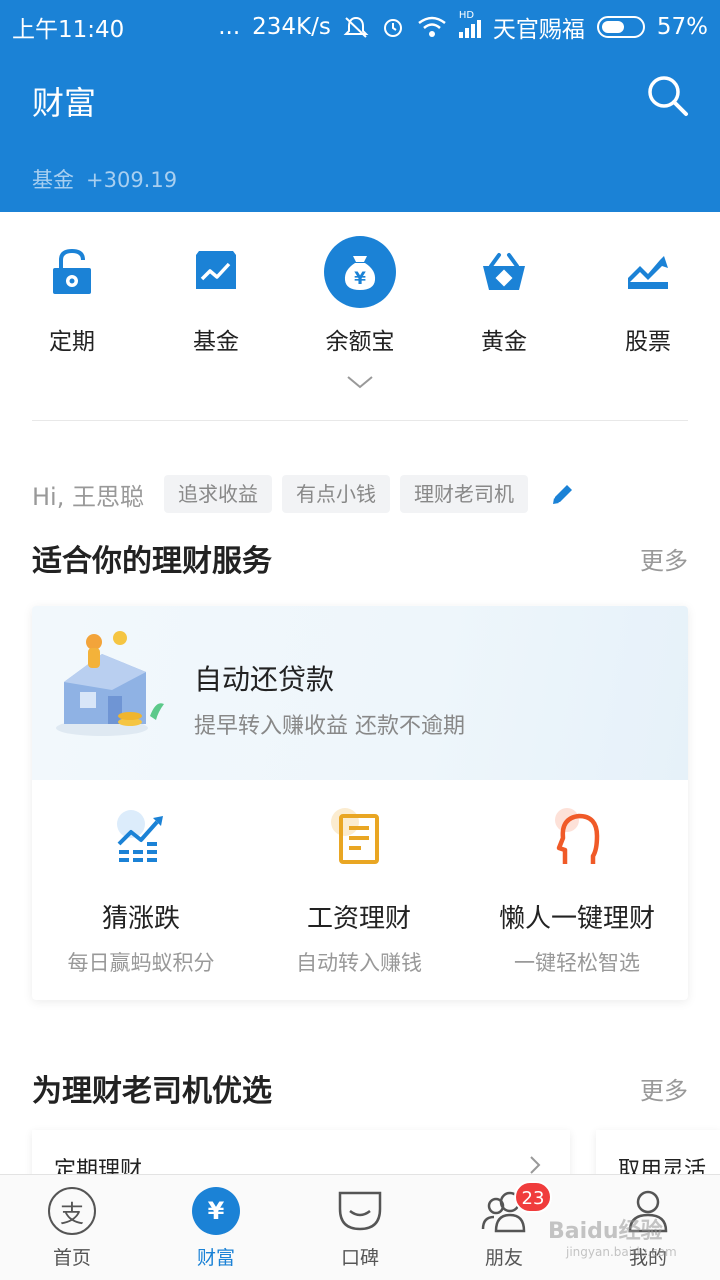 The height and width of the screenshot is (1280, 720). I want to click on status-bar: 上午11:40 ... 234K/s HD 天官赐福 57%, so click(360, 24).